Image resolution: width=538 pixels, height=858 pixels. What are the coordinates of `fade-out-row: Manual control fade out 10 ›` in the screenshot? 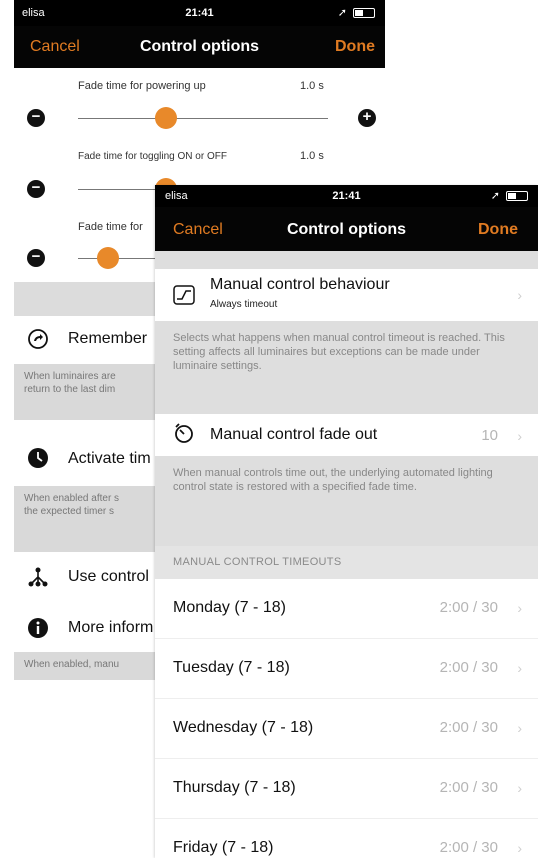 It's located at (346, 435).